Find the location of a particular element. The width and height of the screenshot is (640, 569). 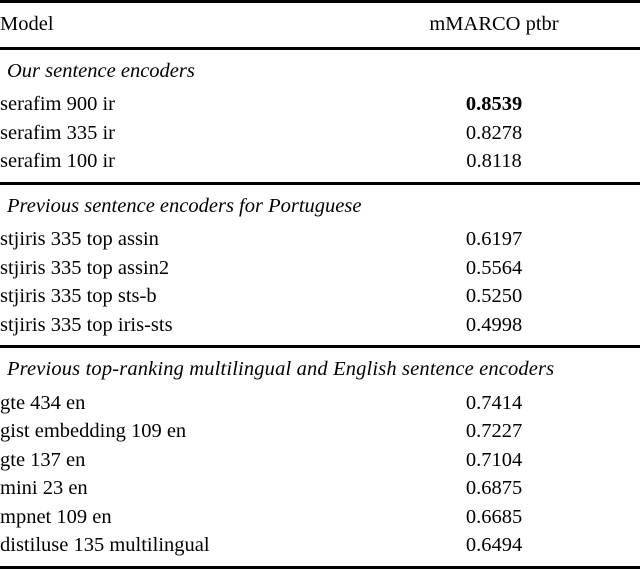

row-metric-value: 0.7104 is located at coordinates (494, 459).